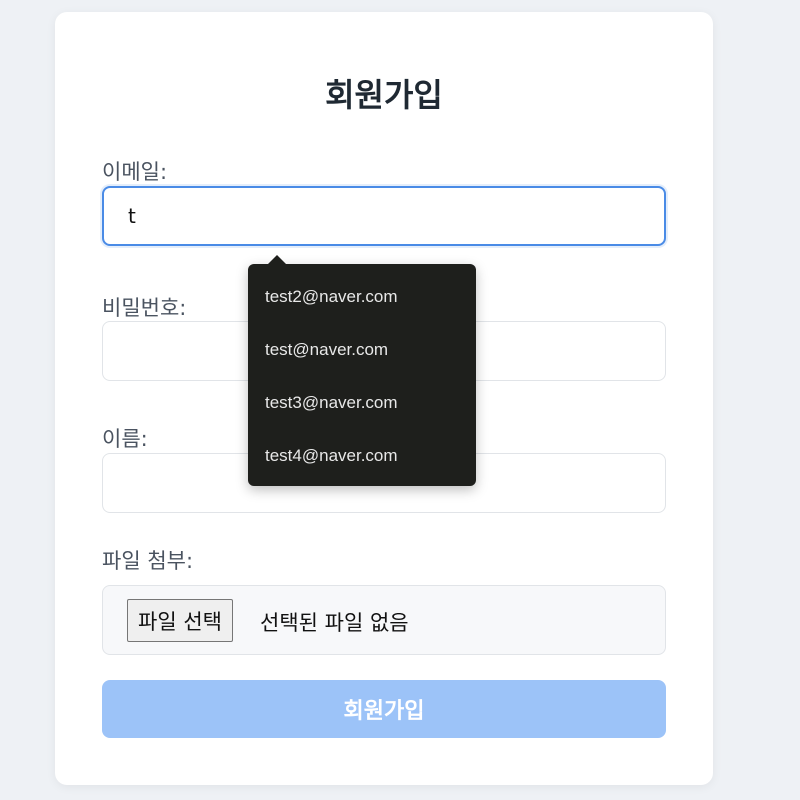  What do you see at coordinates (334, 623) in the screenshot?
I see `file-status-text: 선택된 파일 없음` at bounding box center [334, 623].